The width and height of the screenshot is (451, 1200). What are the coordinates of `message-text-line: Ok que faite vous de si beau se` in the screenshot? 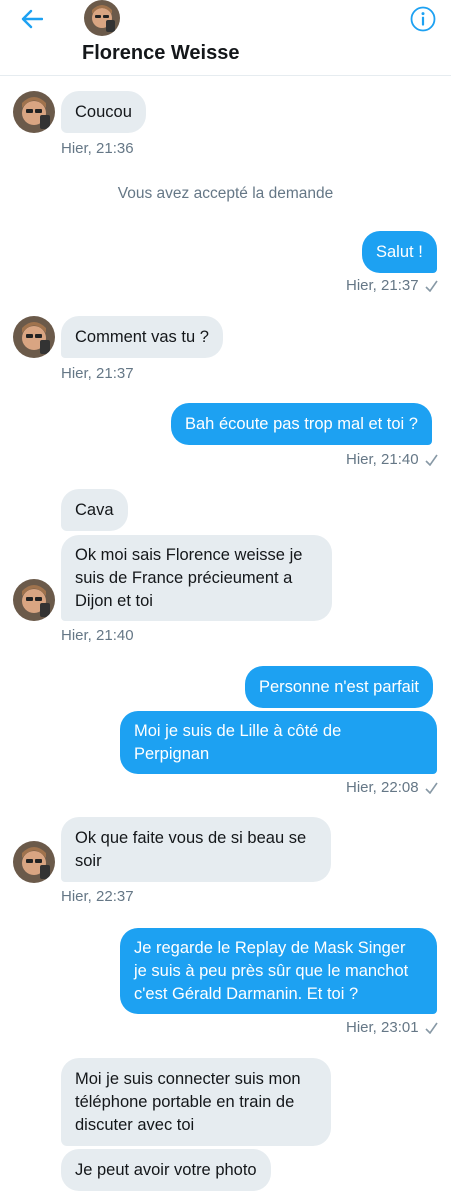 It's located at (191, 837).